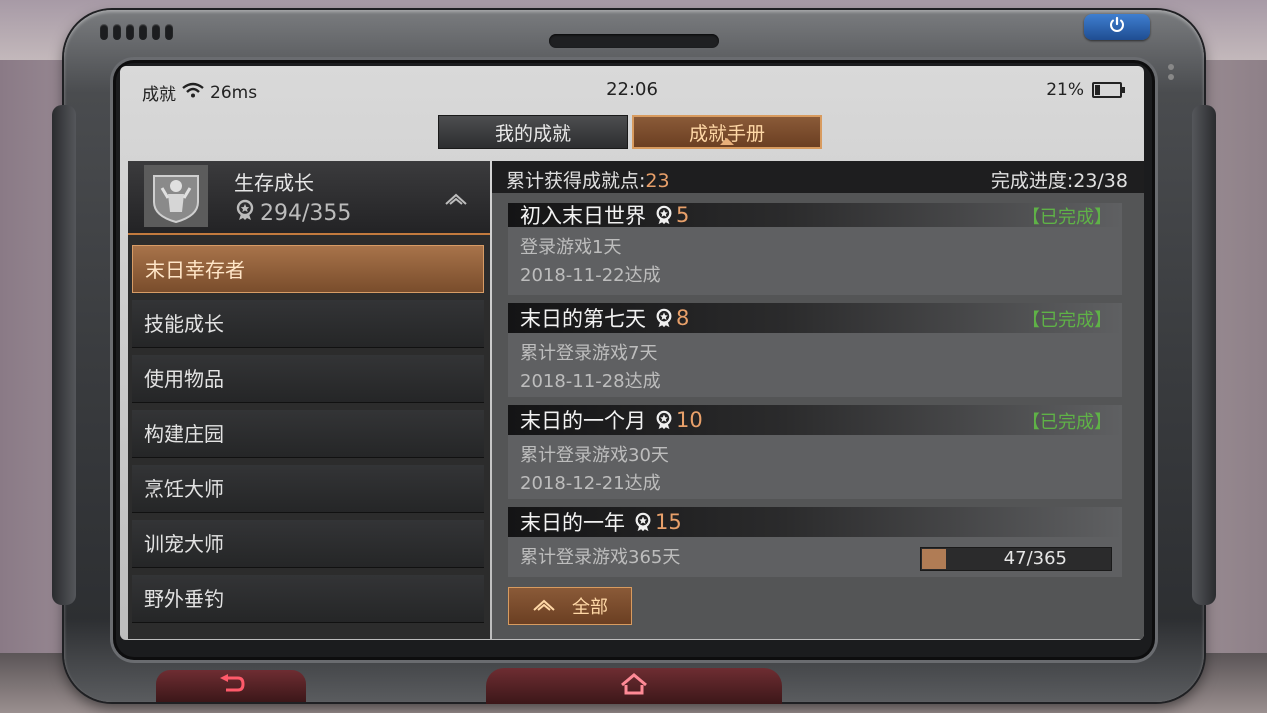  I want to click on achievement-title: 末日的一个月, so click(583, 421).